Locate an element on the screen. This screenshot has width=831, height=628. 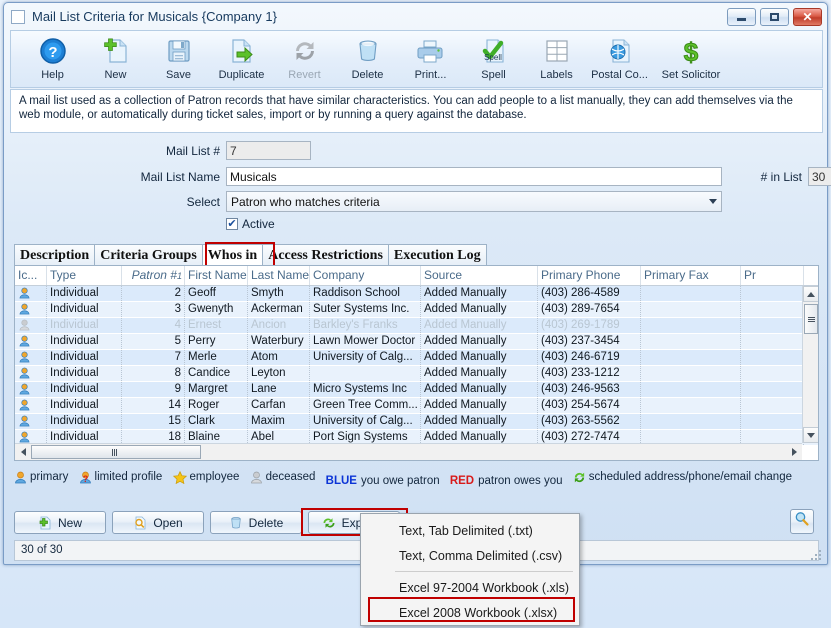
search-button is located at coordinates (802, 521).